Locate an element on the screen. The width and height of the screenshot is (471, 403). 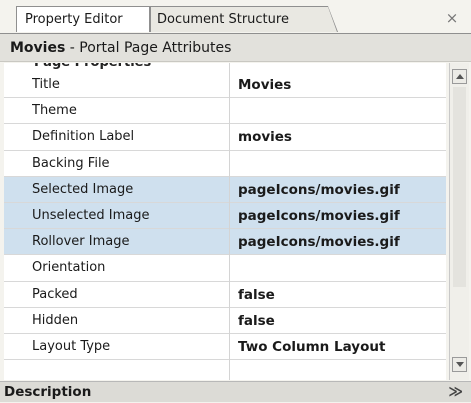
tab-strip: Property Editor Document Structure × is located at coordinates (235, 17).